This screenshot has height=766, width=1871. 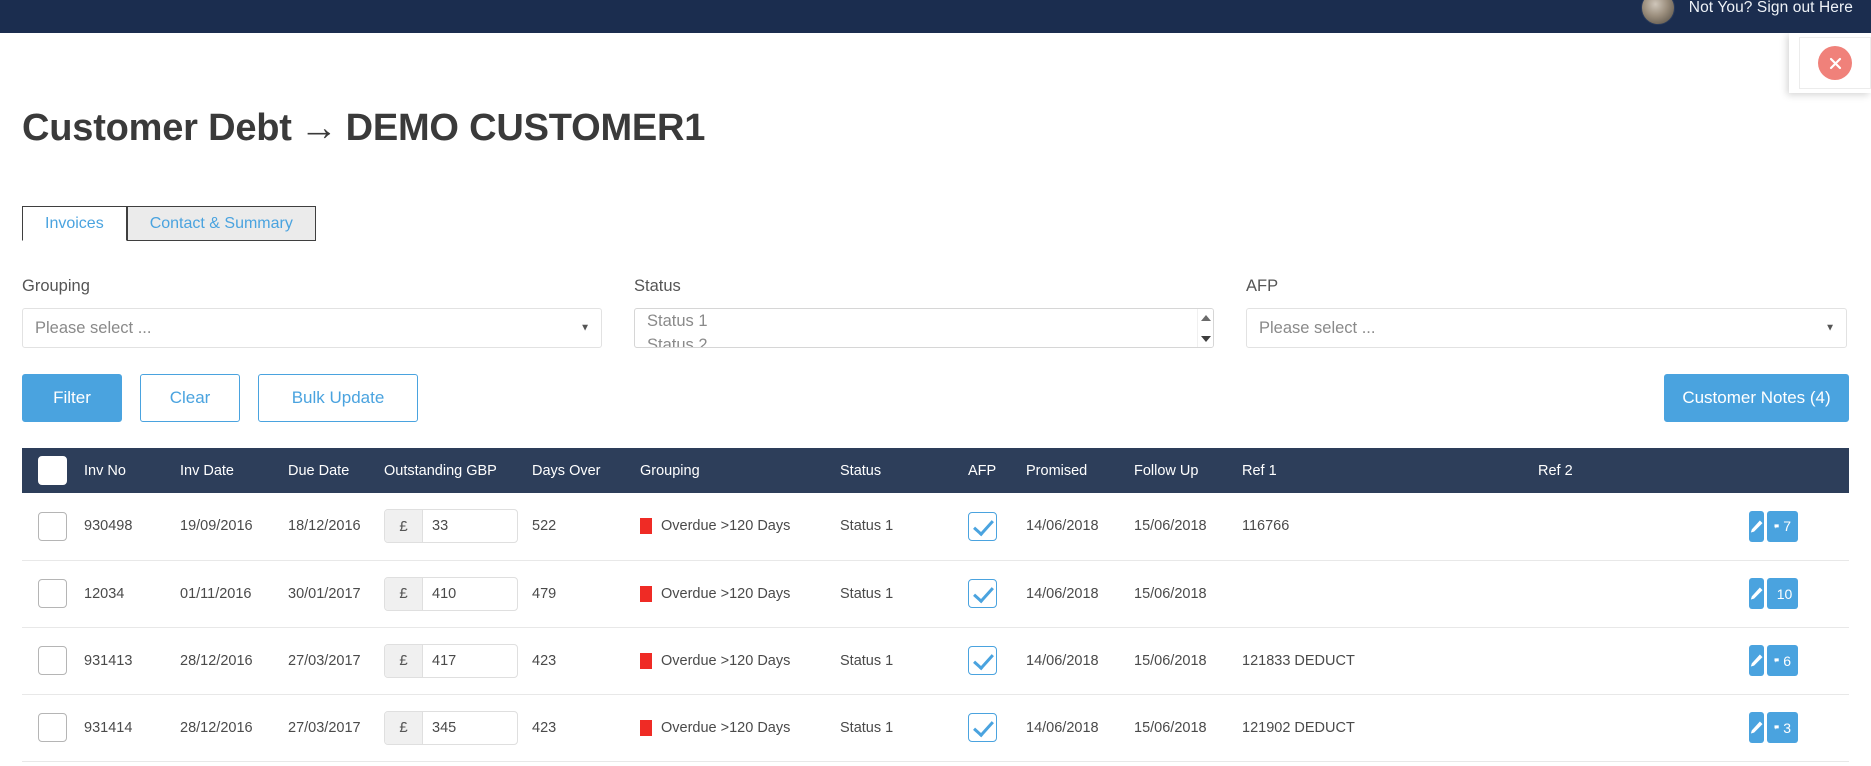 What do you see at coordinates (1206, 318) in the screenshot?
I see `scroll-up-arrow-icon` at bounding box center [1206, 318].